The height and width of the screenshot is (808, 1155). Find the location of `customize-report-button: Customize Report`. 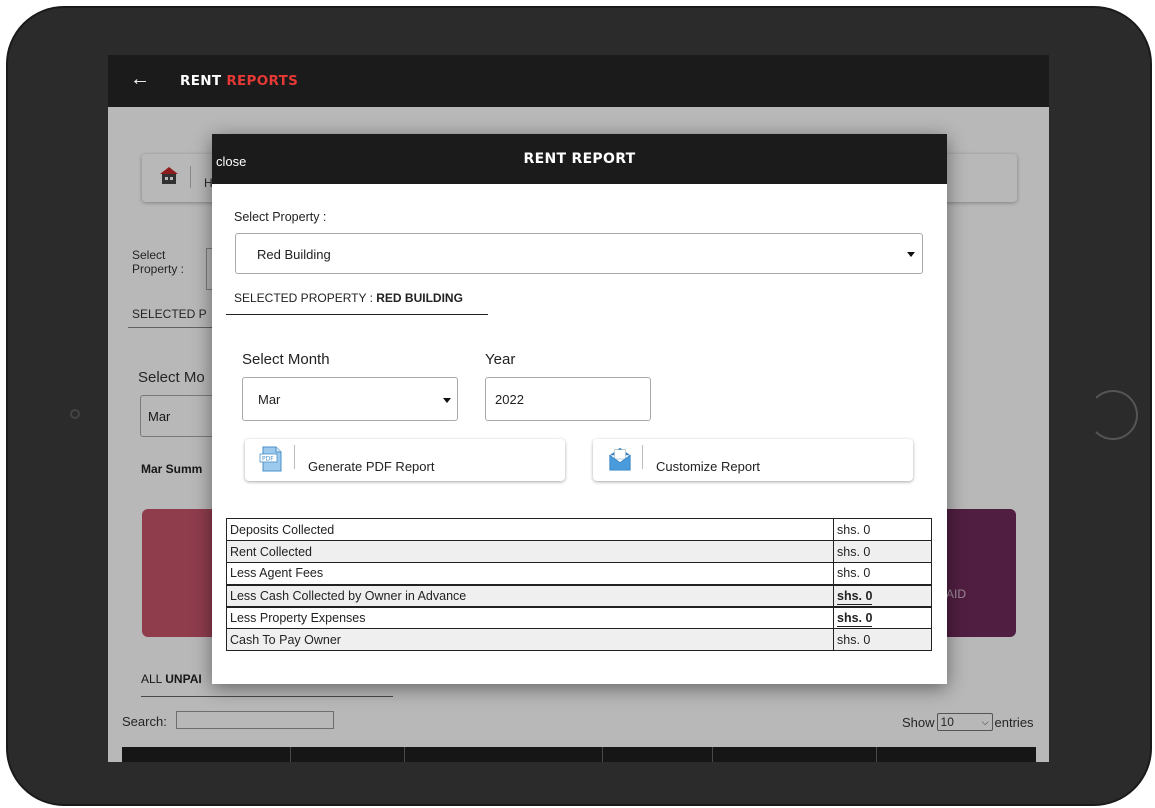

customize-report-button: Customize Report is located at coordinates (753, 460).